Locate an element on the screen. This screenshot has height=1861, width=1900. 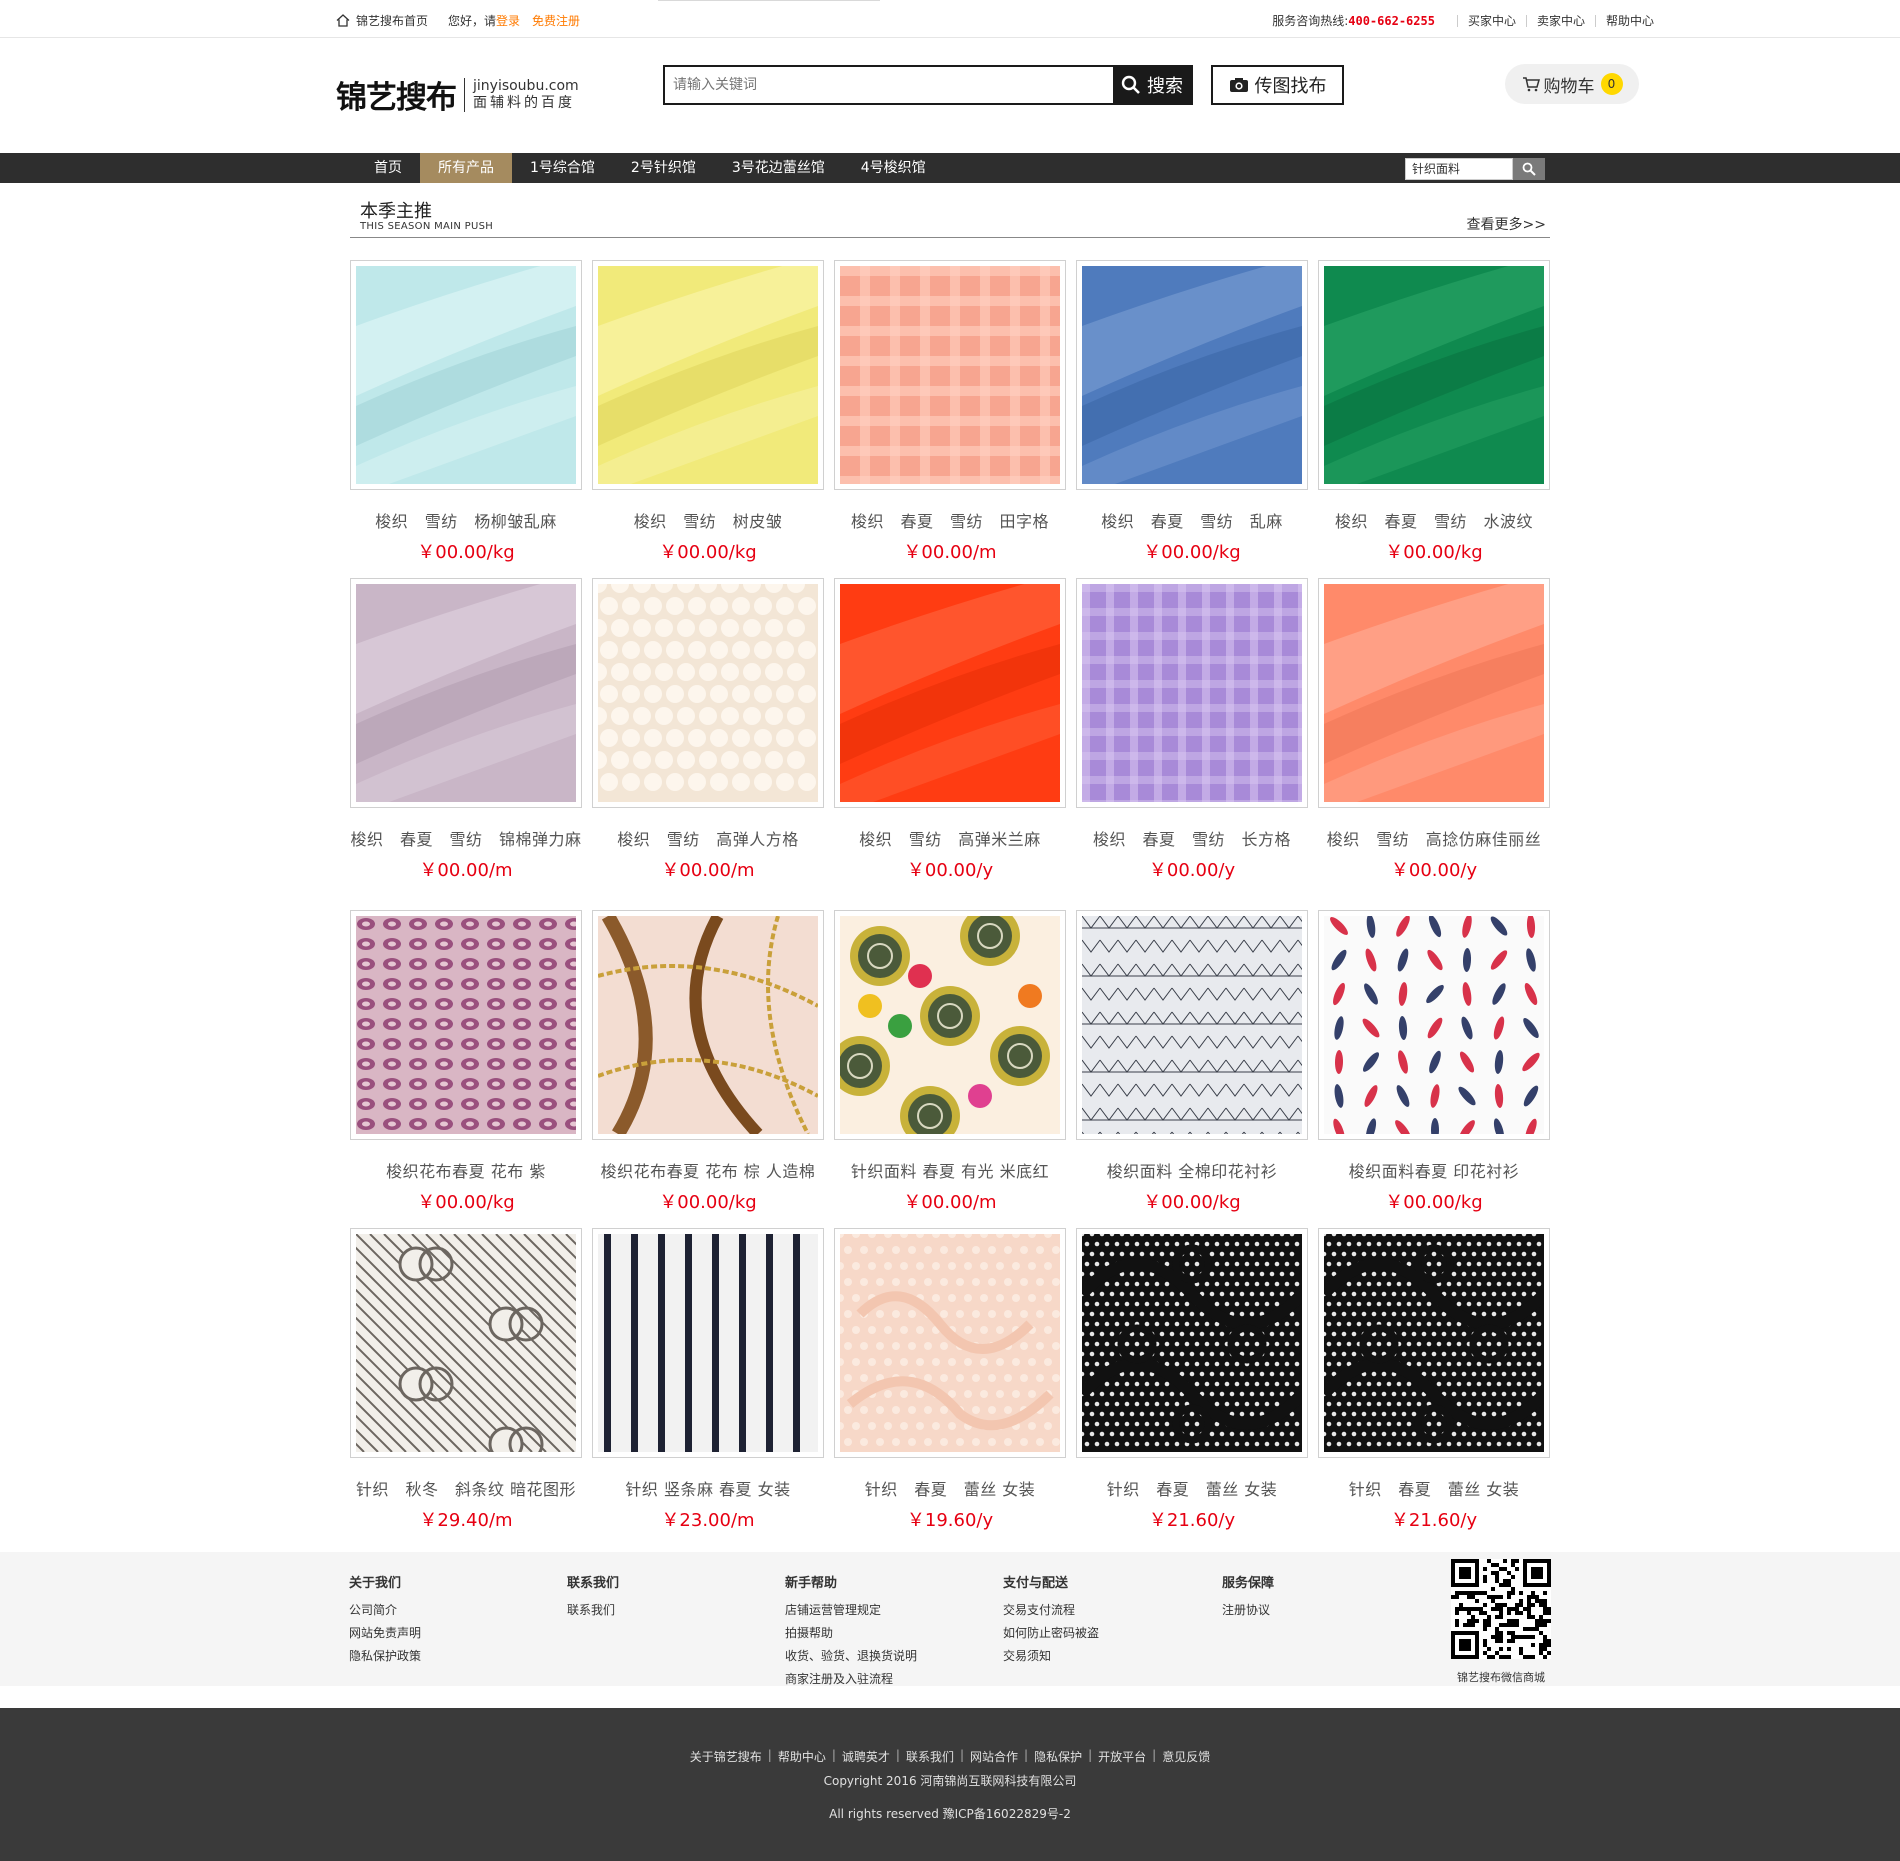
nav-search-button is located at coordinates (1529, 169).